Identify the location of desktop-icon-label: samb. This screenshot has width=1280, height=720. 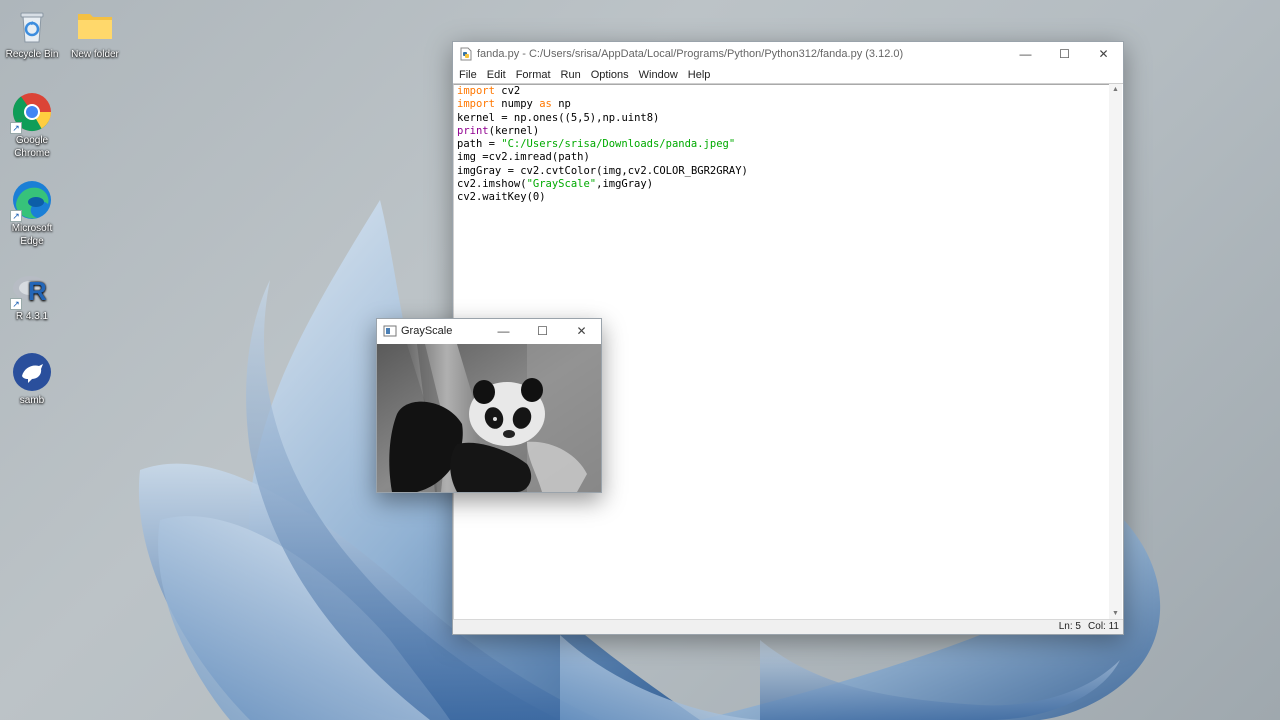
(32, 400).